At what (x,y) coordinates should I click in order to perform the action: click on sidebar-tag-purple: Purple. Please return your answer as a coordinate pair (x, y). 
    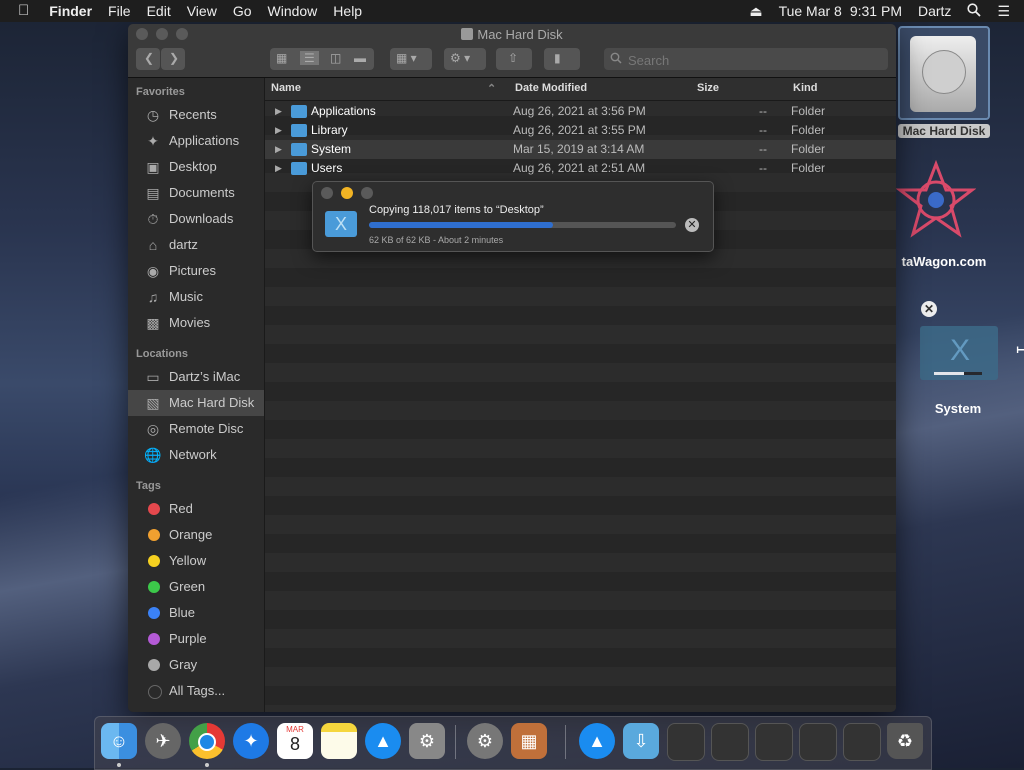
    Looking at the image, I should click on (196, 639).